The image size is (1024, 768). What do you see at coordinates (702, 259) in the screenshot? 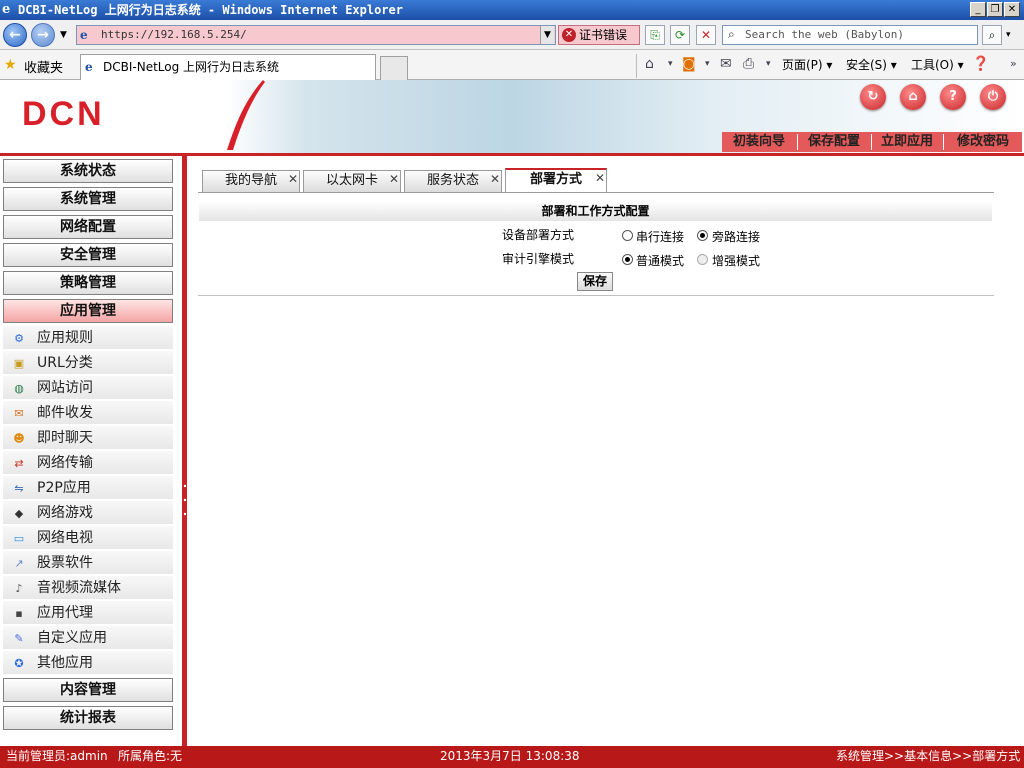
I see `radio-enhanced-mode` at bounding box center [702, 259].